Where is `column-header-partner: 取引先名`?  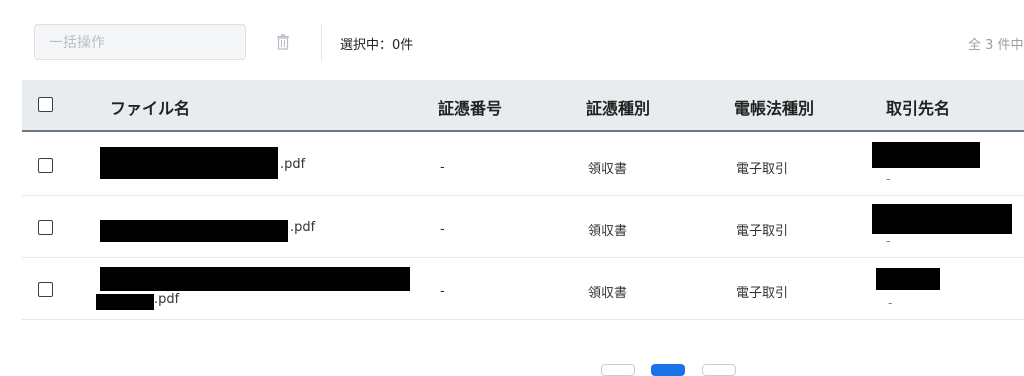
column-header-partner: 取引先名 is located at coordinates (918, 107).